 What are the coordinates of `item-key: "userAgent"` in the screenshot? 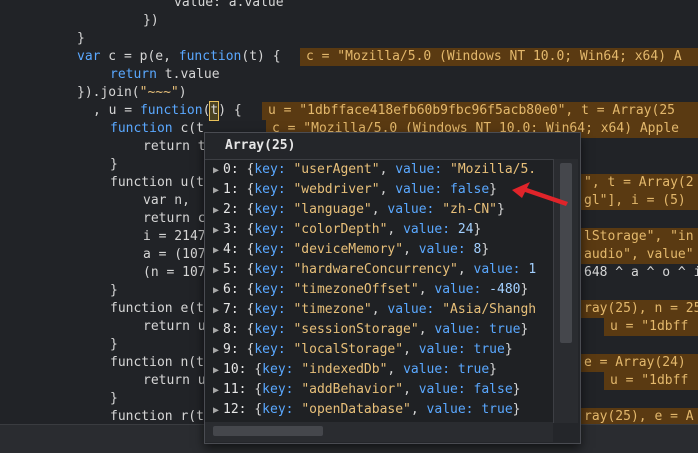 It's located at (336, 169).